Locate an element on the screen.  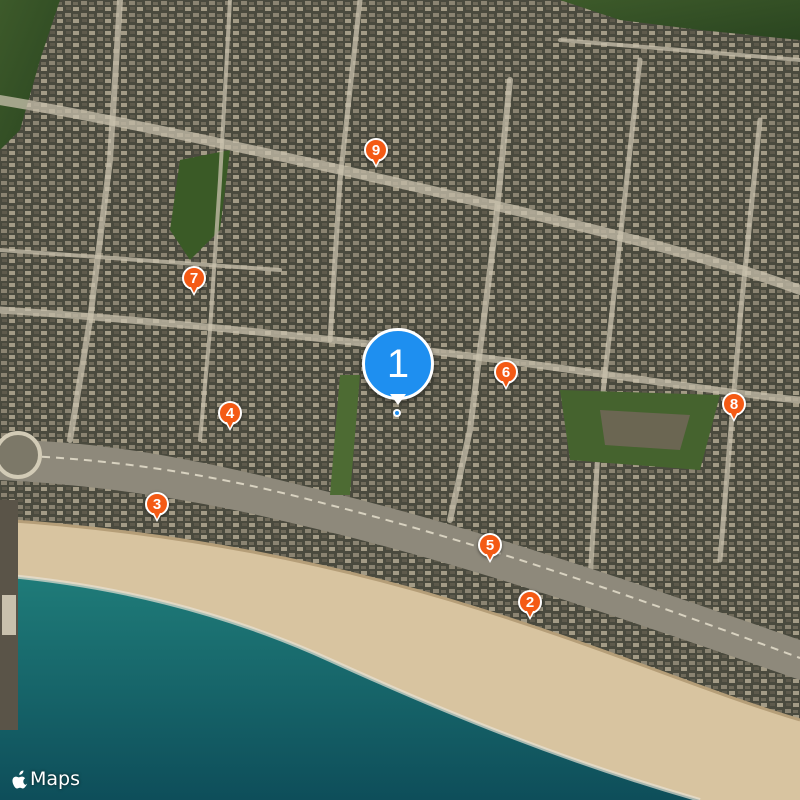
pin-tail is located at coordinates (398, 399).